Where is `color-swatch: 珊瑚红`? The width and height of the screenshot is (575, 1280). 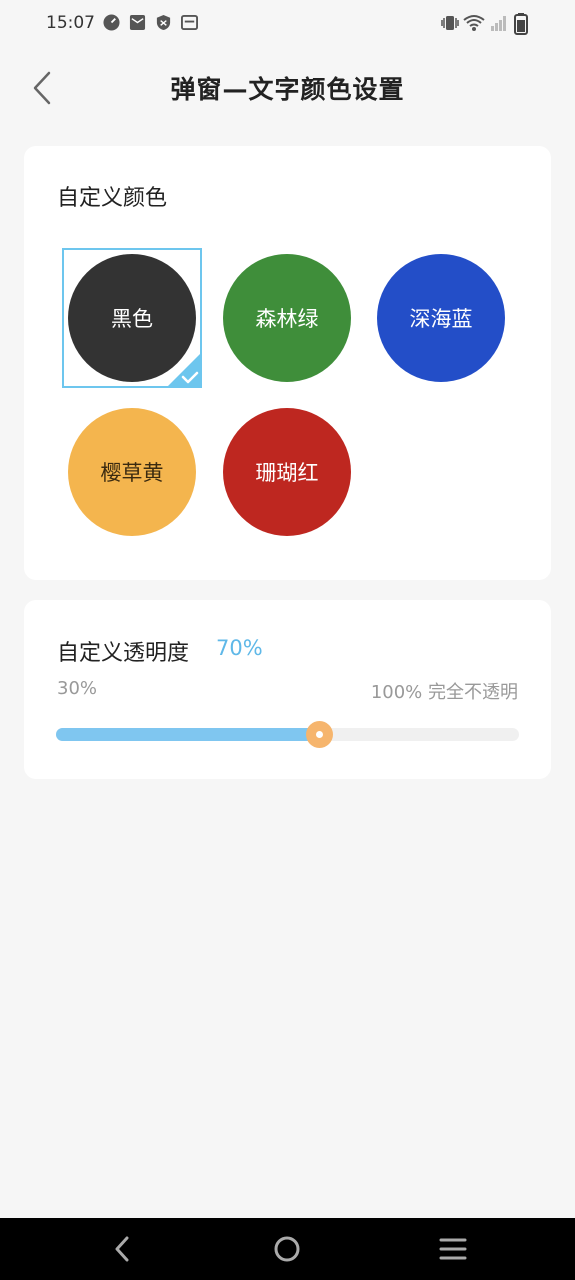
color-swatch: 珊瑚红 is located at coordinates (287, 472).